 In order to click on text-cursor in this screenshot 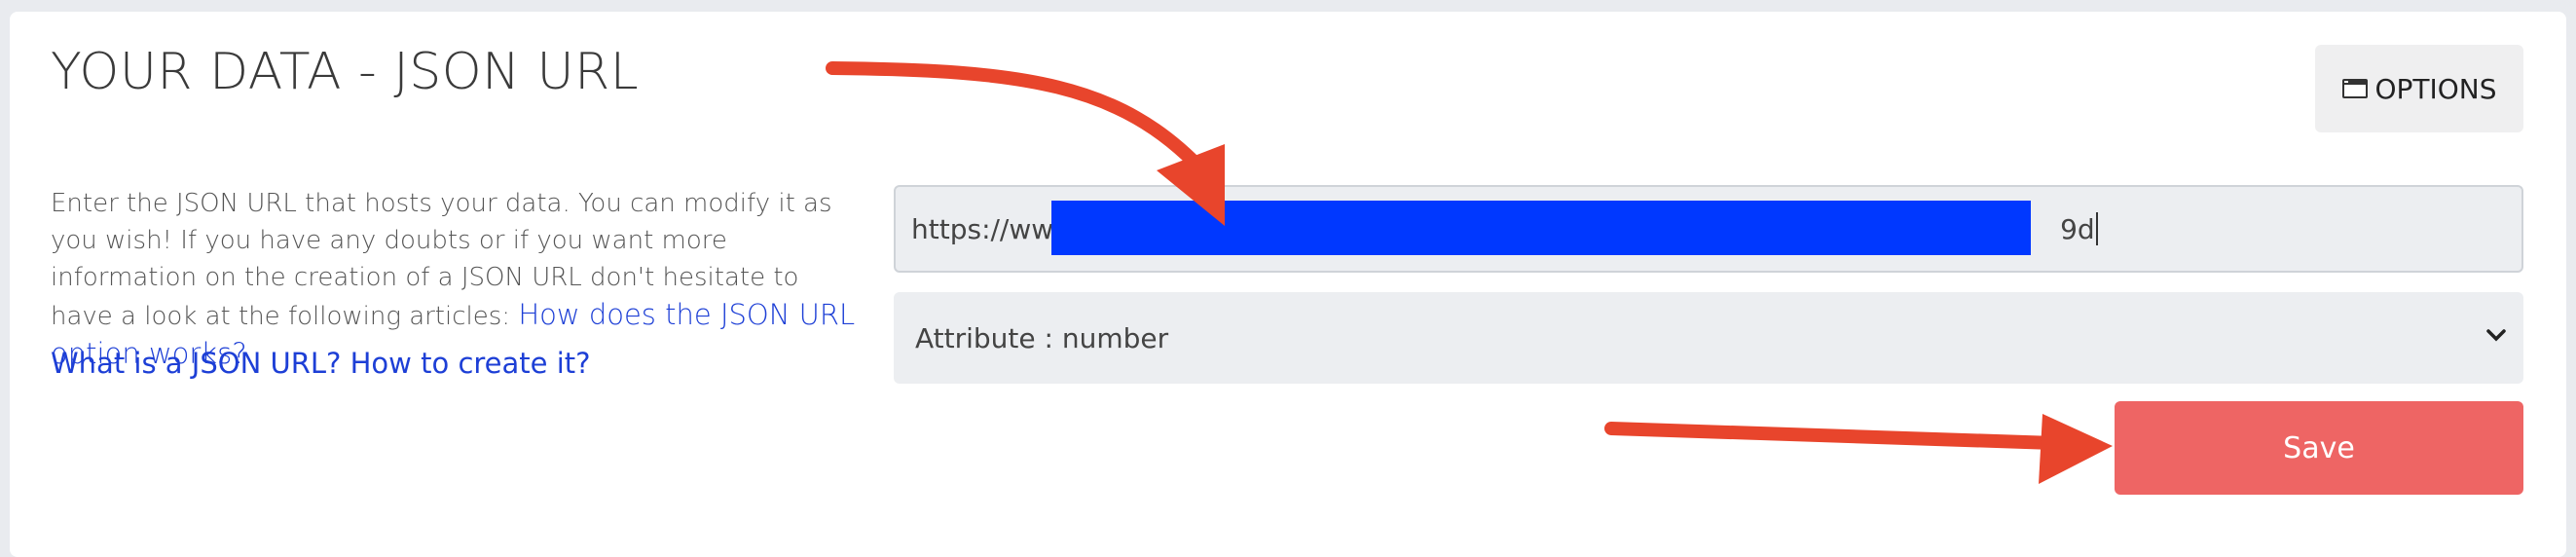, I will do `click(2096, 228)`.